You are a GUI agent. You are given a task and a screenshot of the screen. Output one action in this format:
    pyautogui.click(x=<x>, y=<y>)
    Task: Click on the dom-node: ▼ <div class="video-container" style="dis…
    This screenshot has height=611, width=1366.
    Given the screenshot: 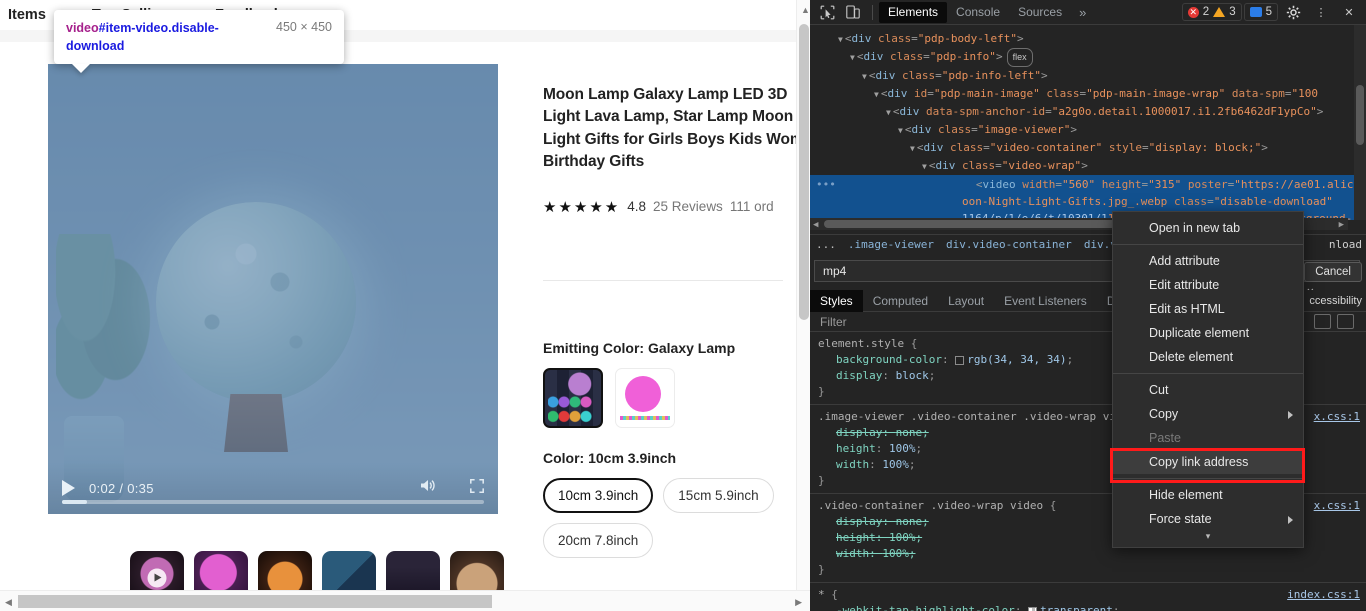 What is the action you would take?
    pyautogui.click(x=1091, y=148)
    